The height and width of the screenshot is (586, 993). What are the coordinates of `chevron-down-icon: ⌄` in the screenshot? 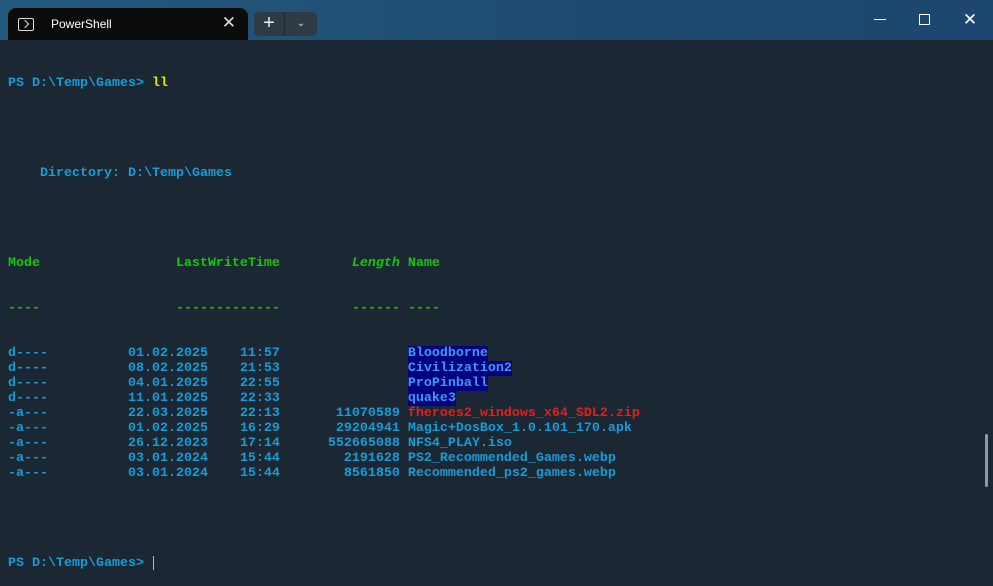 It's located at (301, 24).